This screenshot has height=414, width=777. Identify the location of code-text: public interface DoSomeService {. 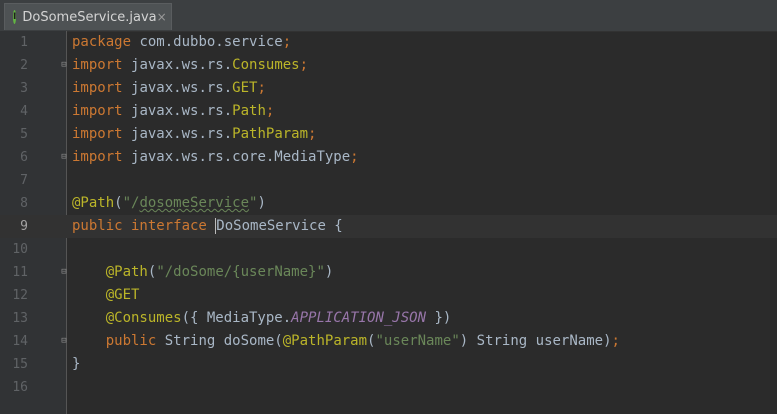
(207, 226).